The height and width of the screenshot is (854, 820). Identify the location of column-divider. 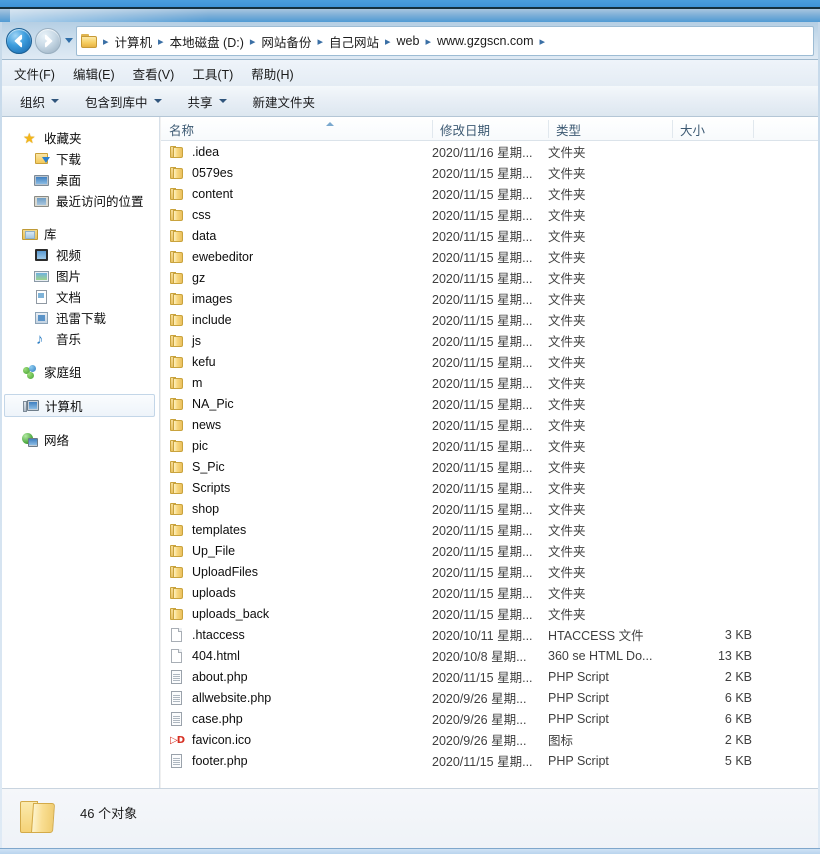
(753, 129).